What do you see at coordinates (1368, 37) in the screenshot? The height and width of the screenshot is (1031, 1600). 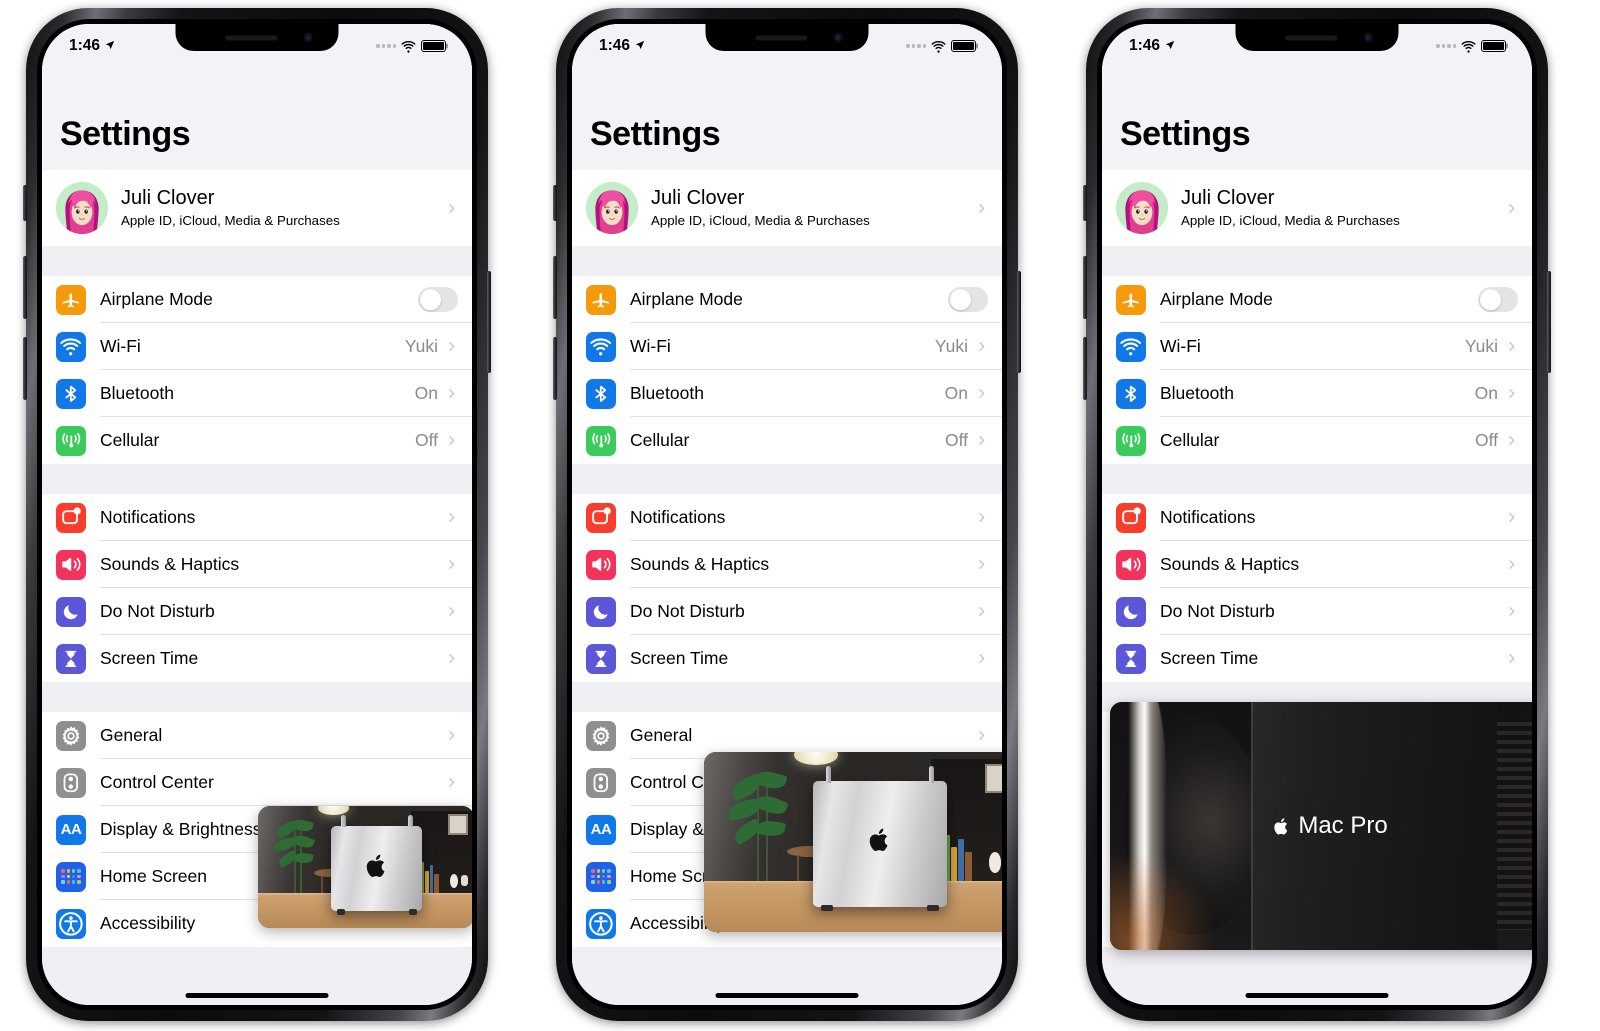 I see `front-camera-icon` at bounding box center [1368, 37].